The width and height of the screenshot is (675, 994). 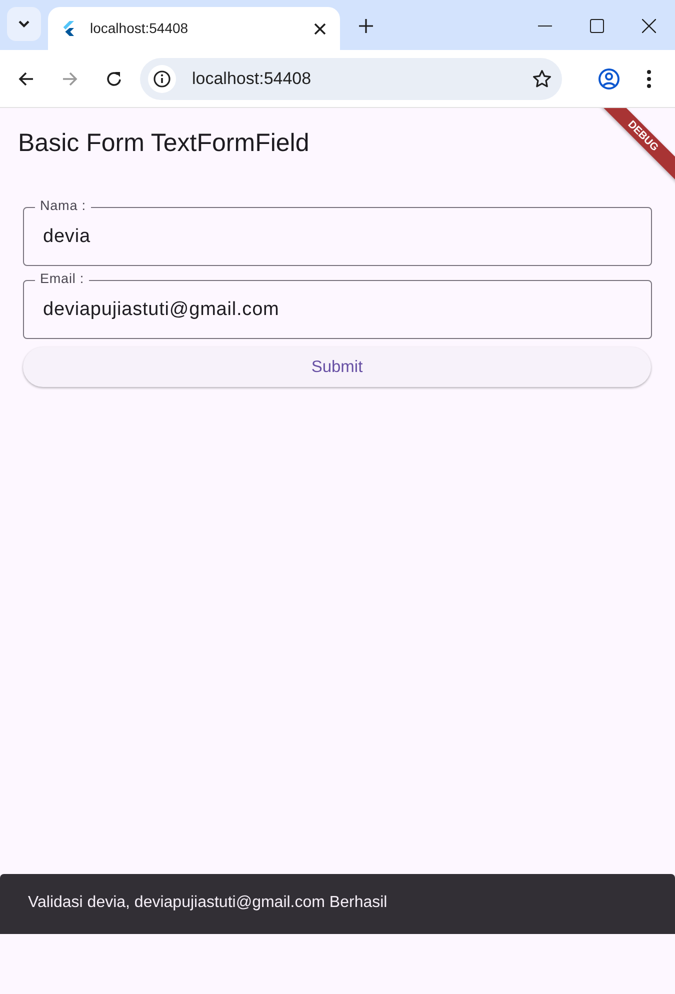 What do you see at coordinates (162, 79) in the screenshot?
I see `info-icon` at bounding box center [162, 79].